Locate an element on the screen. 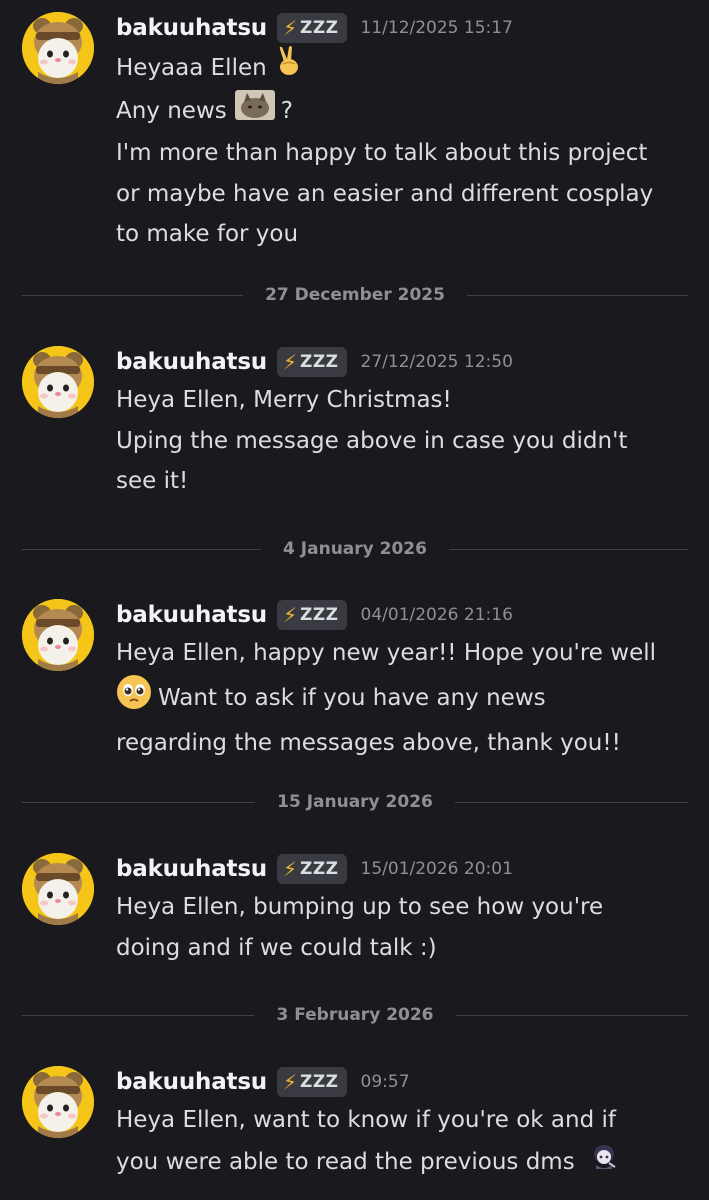  message-header: bakuuhatsu ⚡ ZZZ 09:57 is located at coordinates (263, 1082).